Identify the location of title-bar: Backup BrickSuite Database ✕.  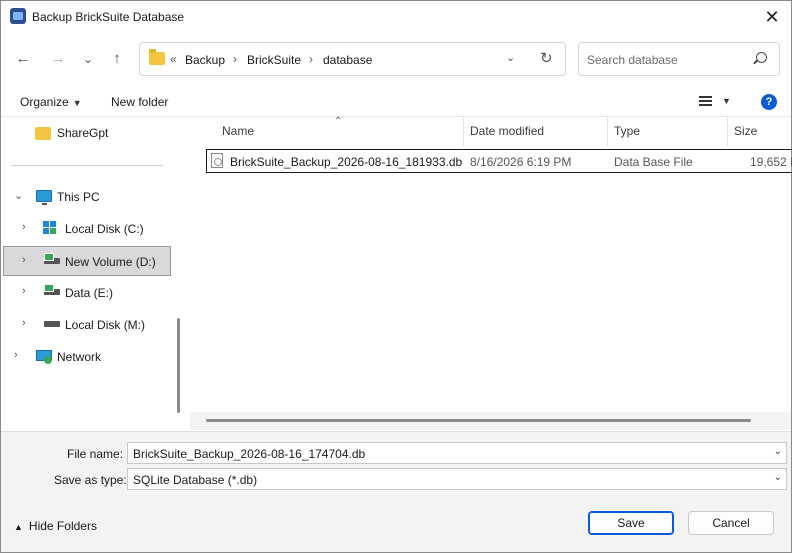
(396, 17).